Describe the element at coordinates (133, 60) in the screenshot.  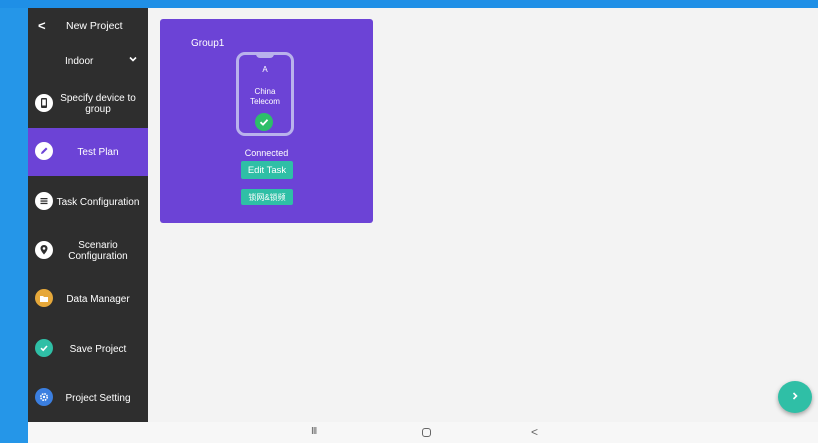
I see `chevron-down-icon` at that location.